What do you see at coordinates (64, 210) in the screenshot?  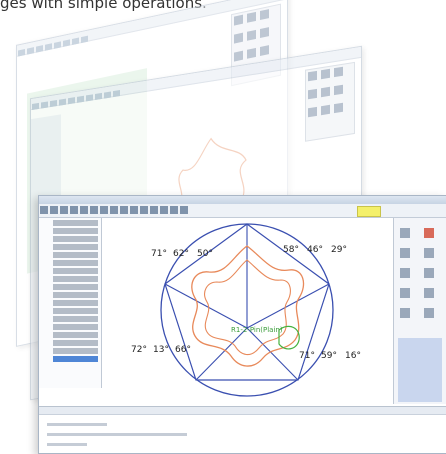 I see `save-icon` at bounding box center [64, 210].